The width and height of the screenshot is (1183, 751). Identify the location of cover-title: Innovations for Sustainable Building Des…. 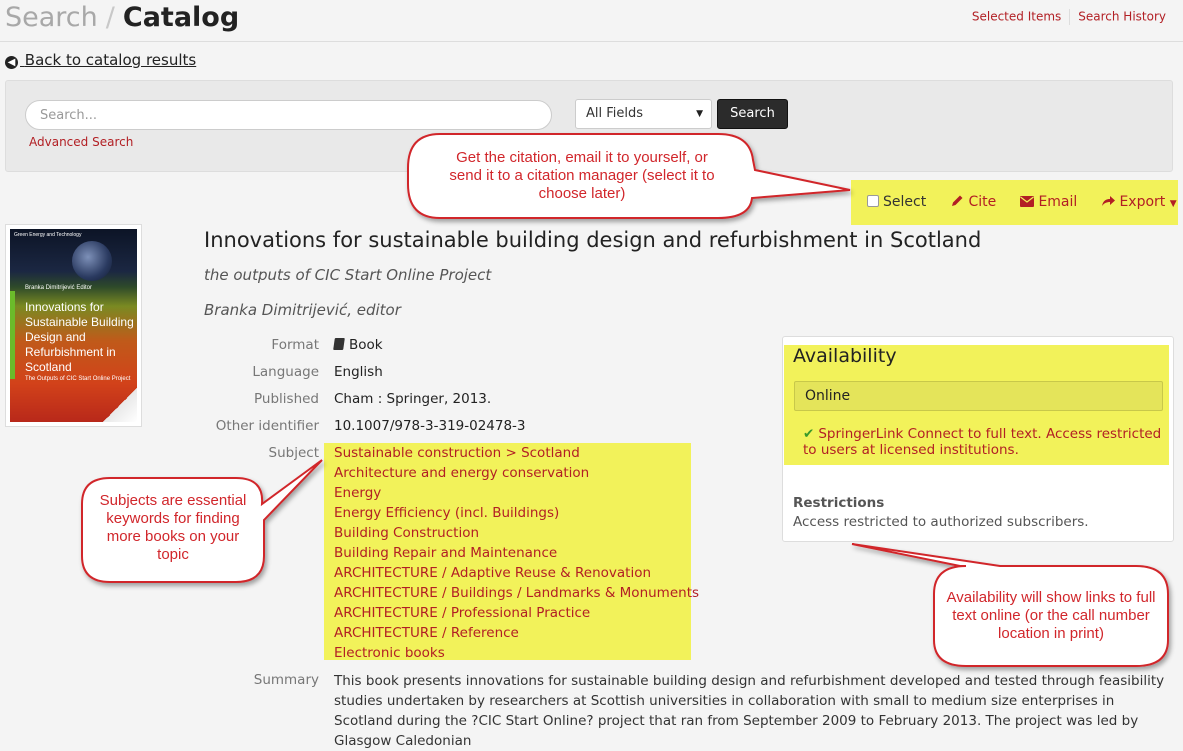
(79, 337).